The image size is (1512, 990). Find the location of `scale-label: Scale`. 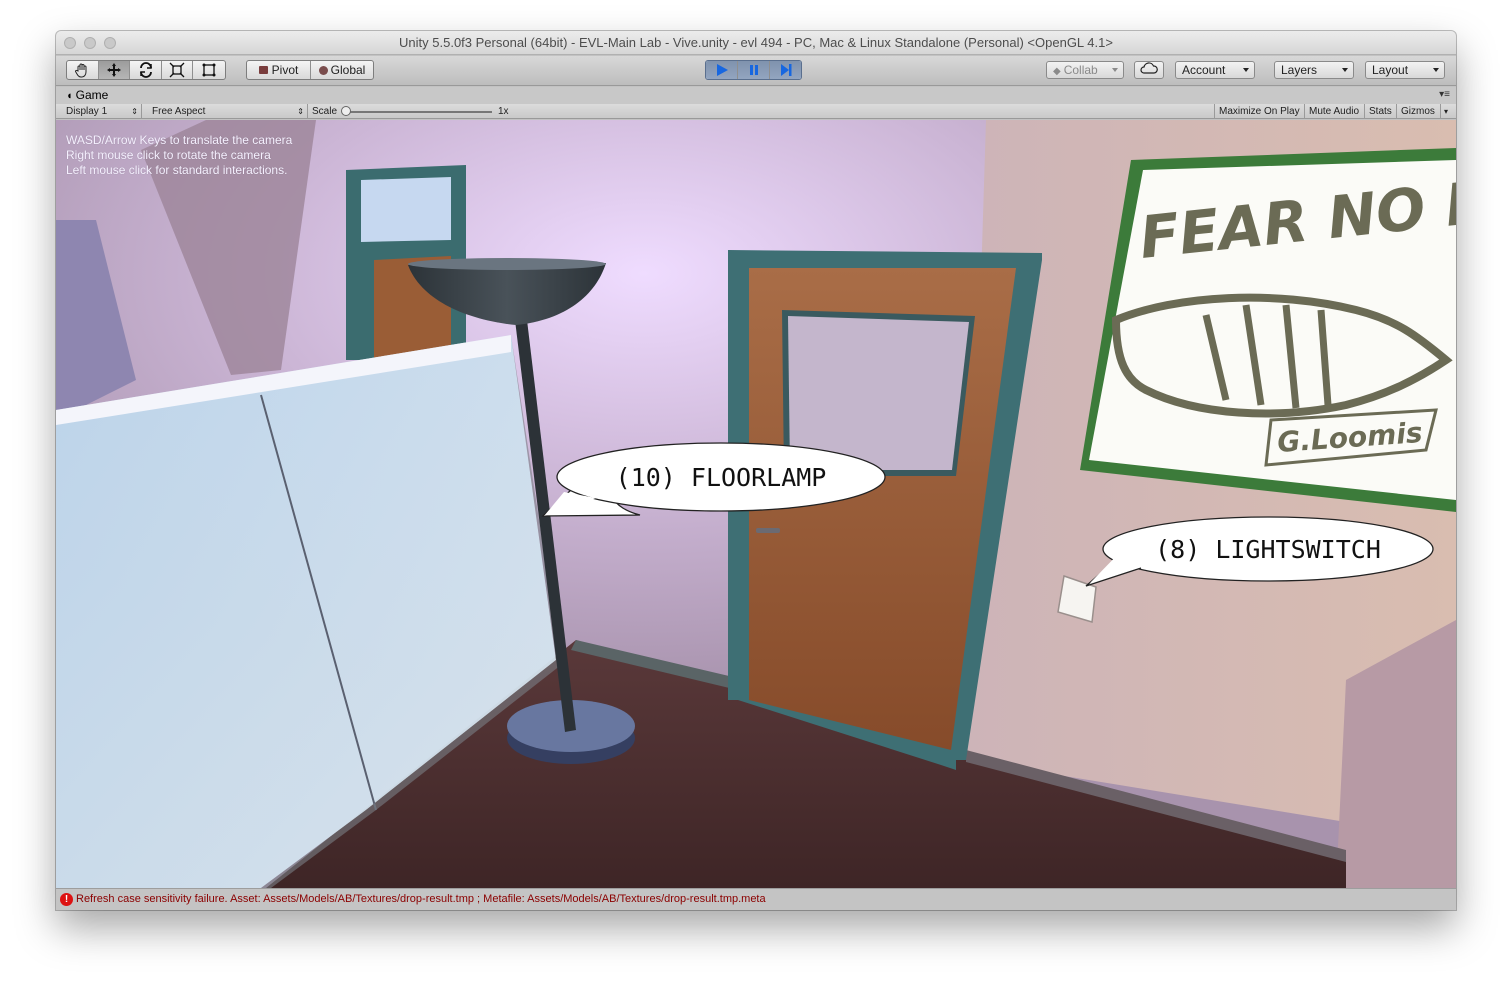

scale-label: Scale is located at coordinates (325, 111).